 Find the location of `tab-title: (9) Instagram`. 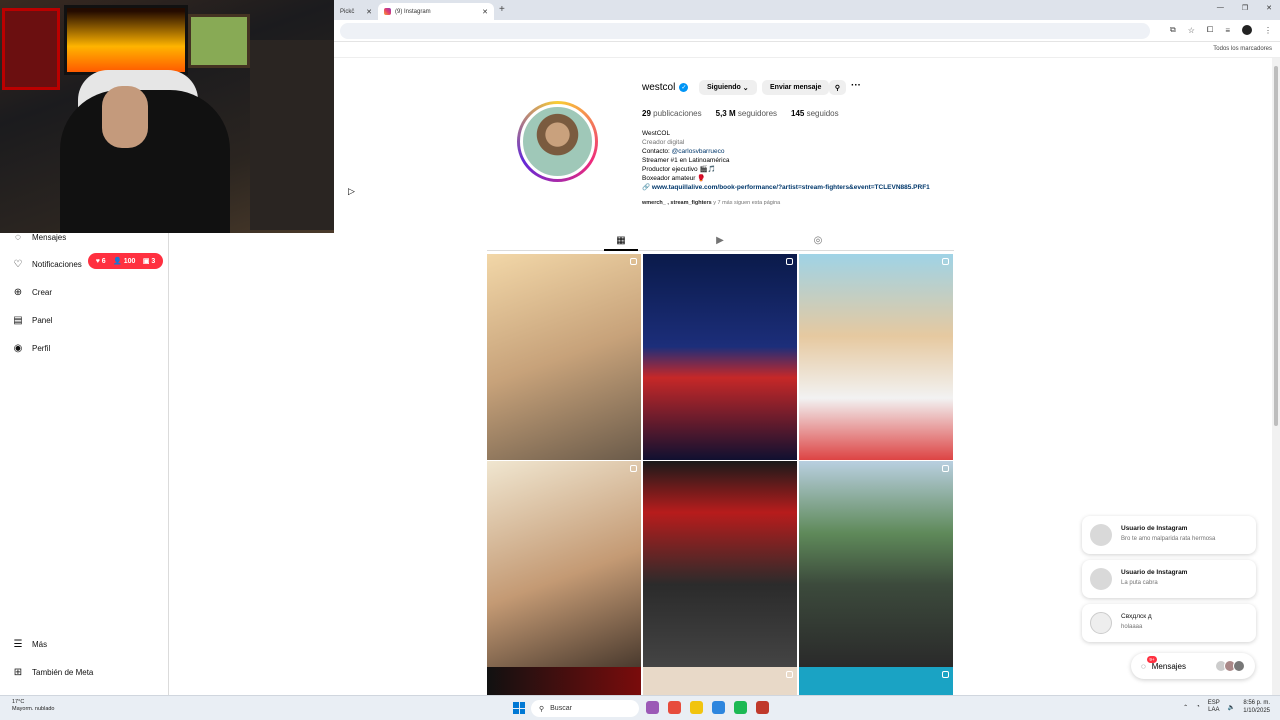

tab-title: (9) Instagram is located at coordinates (413, 11).